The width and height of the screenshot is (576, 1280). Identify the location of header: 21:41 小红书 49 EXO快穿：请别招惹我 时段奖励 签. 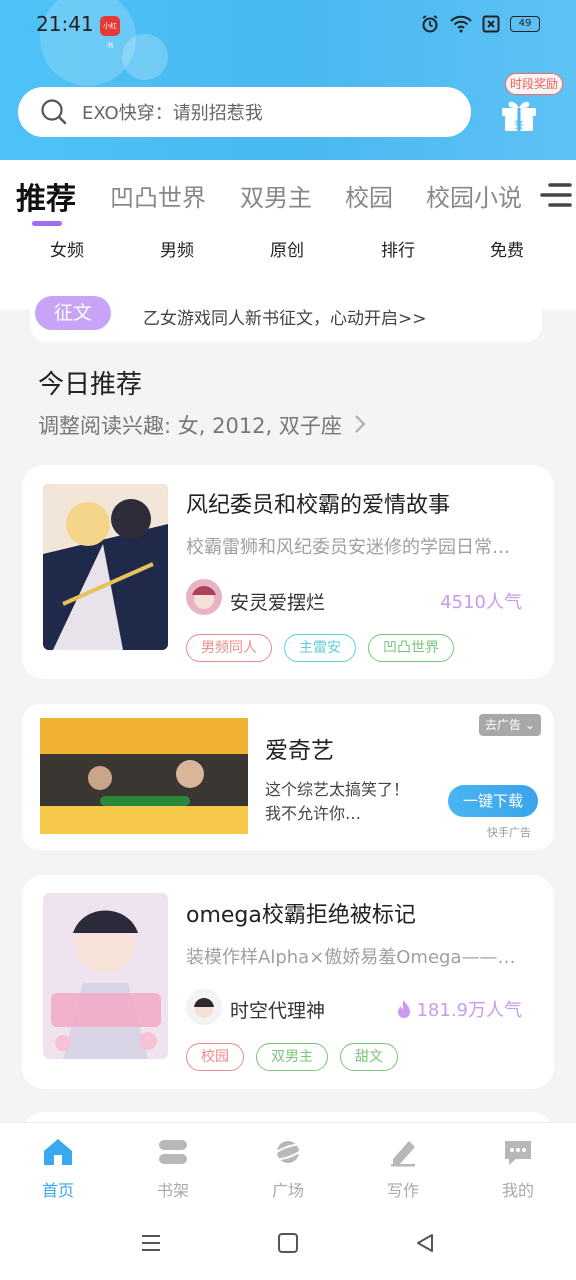
(288, 80).